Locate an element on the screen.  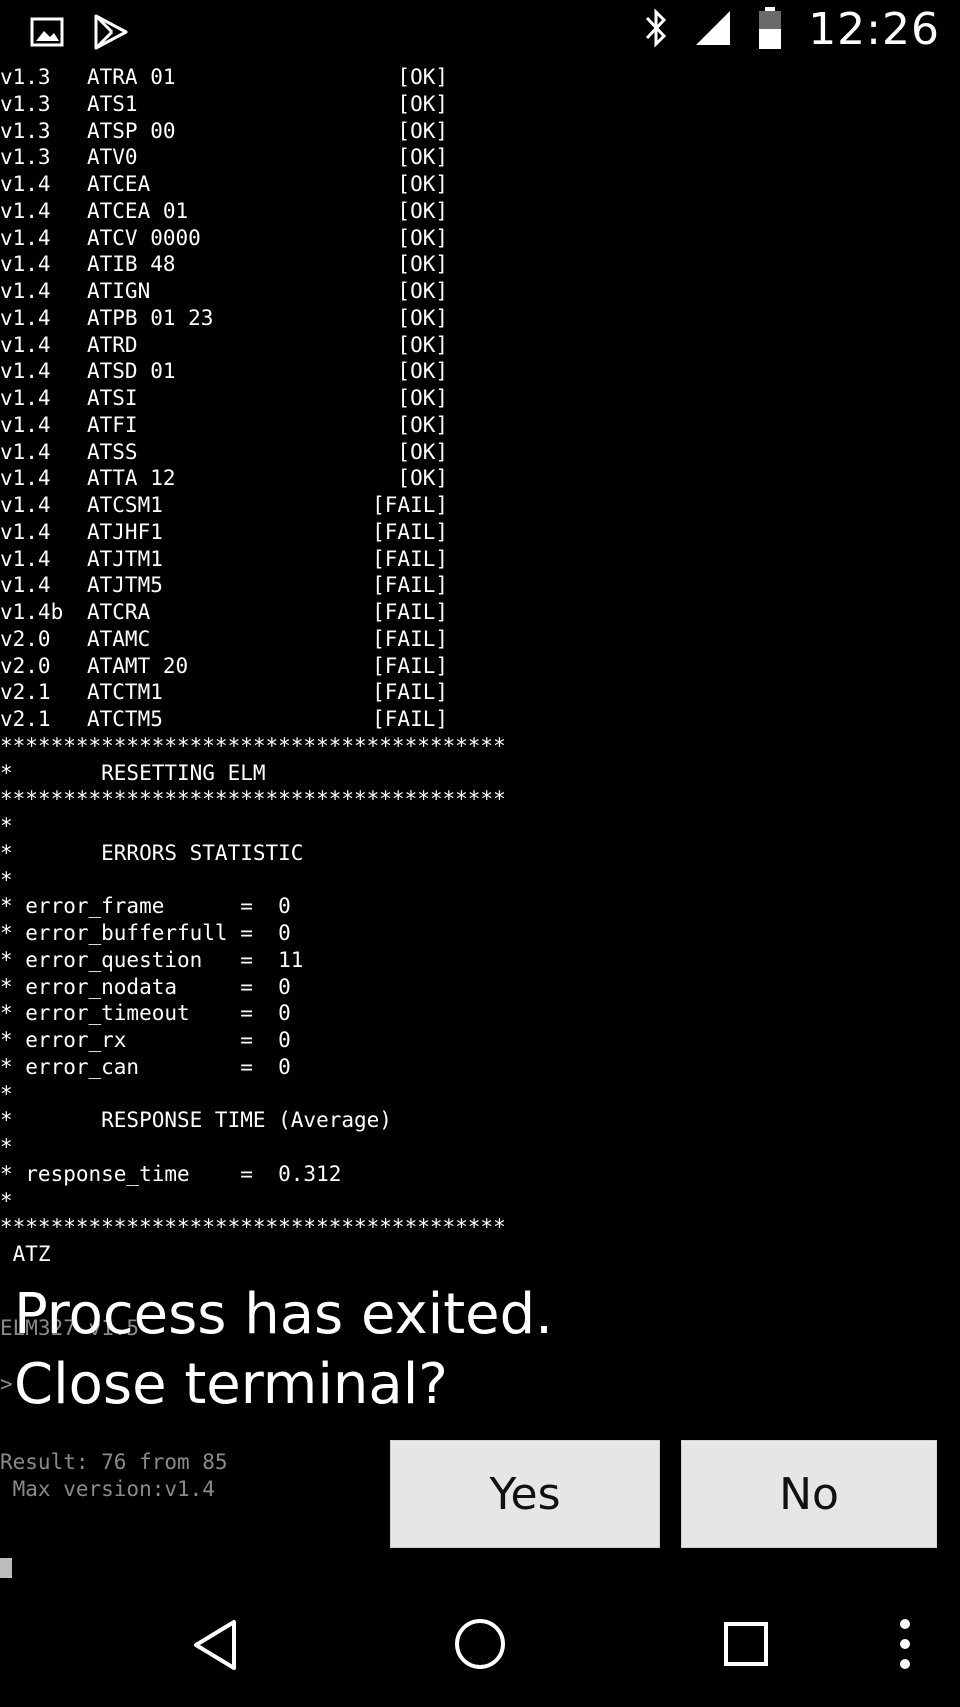
command-name: ATIB 48 is located at coordinates (131, 264).